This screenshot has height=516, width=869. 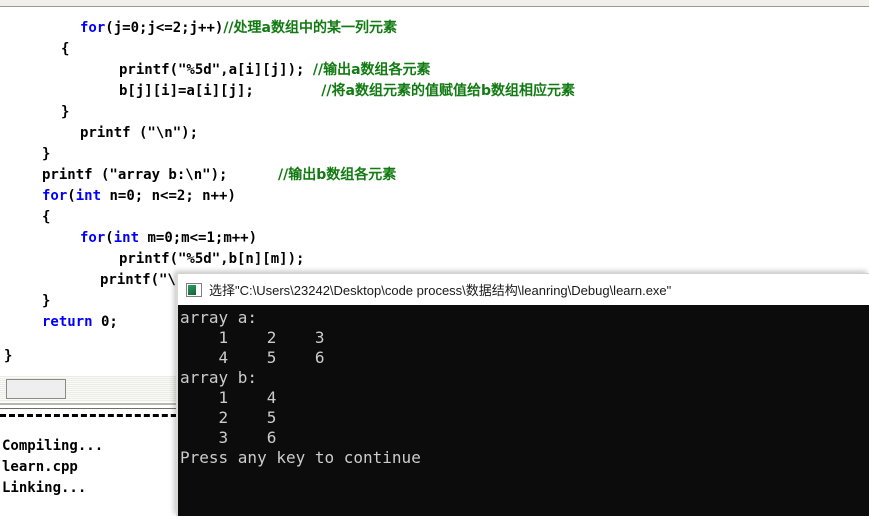 I want to click on code-comment: //输出a数组各元素, so click(x=371, y=70).